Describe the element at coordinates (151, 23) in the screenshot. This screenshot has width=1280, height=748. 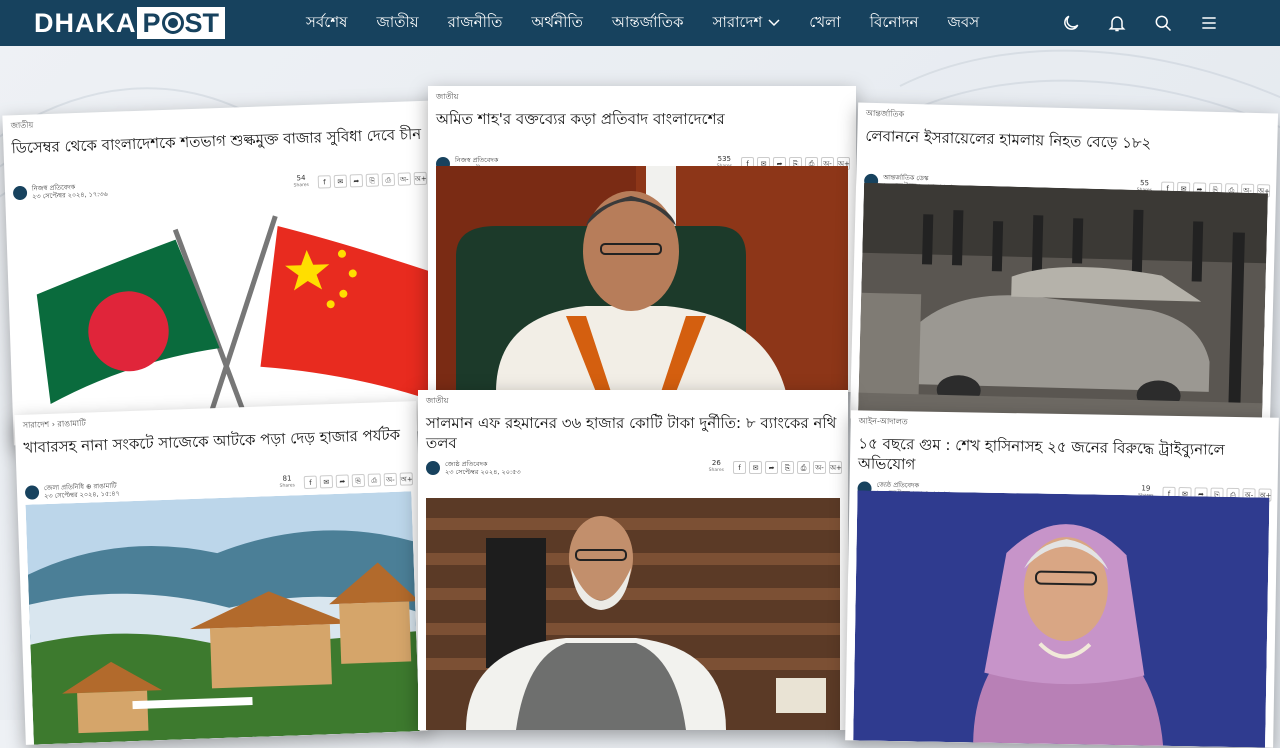
I see `logo-letter-p: P` at that location.